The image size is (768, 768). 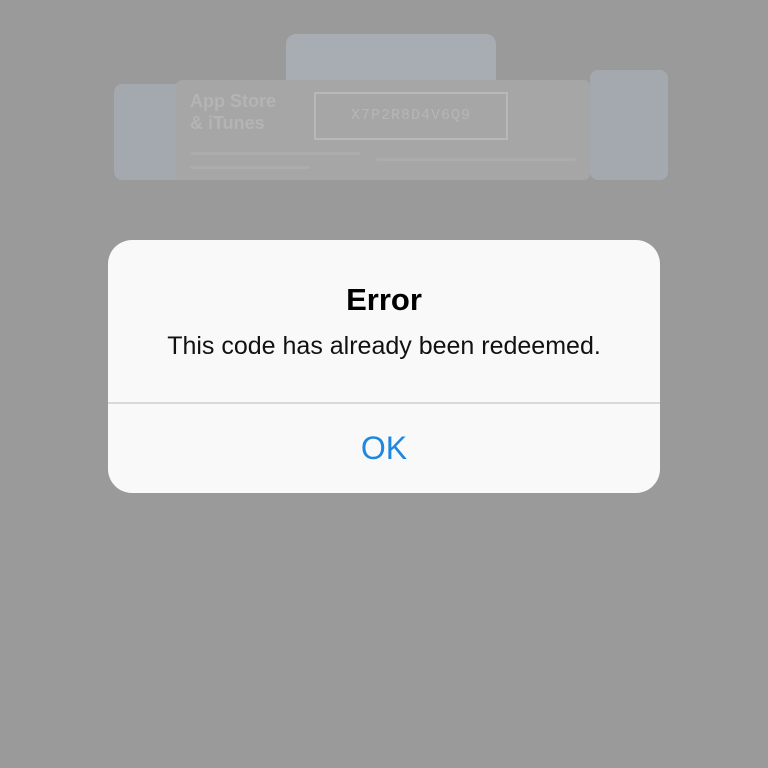 What do you see at coordinates (384, 346) in the screenshot?
I see `alert-message: This code has already been redeemed.` at bounding box center [384, 346].